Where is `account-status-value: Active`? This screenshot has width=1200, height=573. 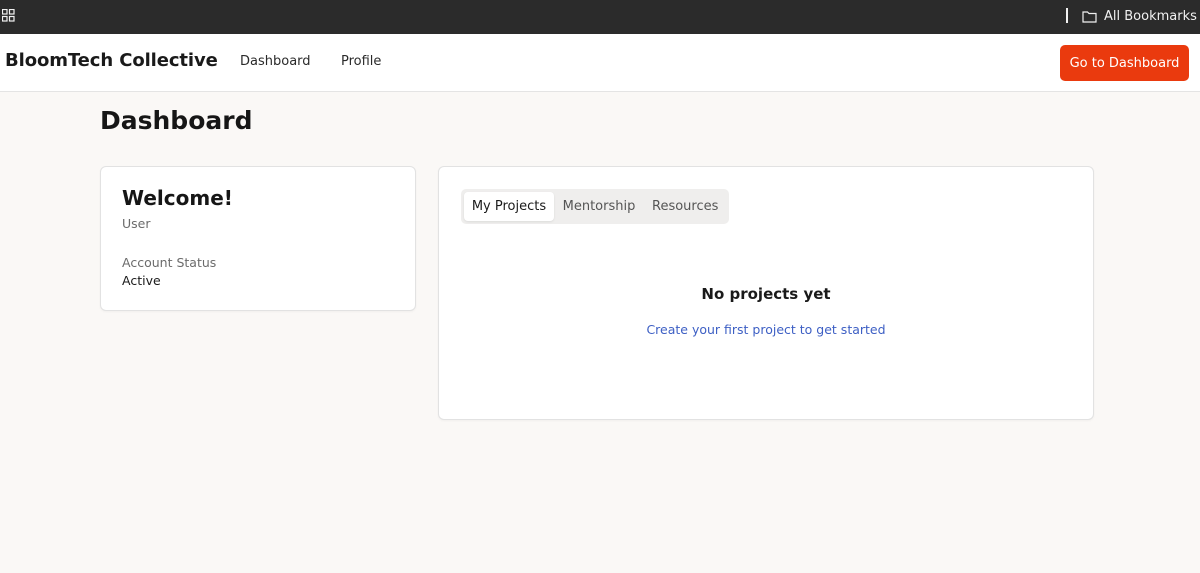 account-status-value: Active is located at coordinates (141, 280).